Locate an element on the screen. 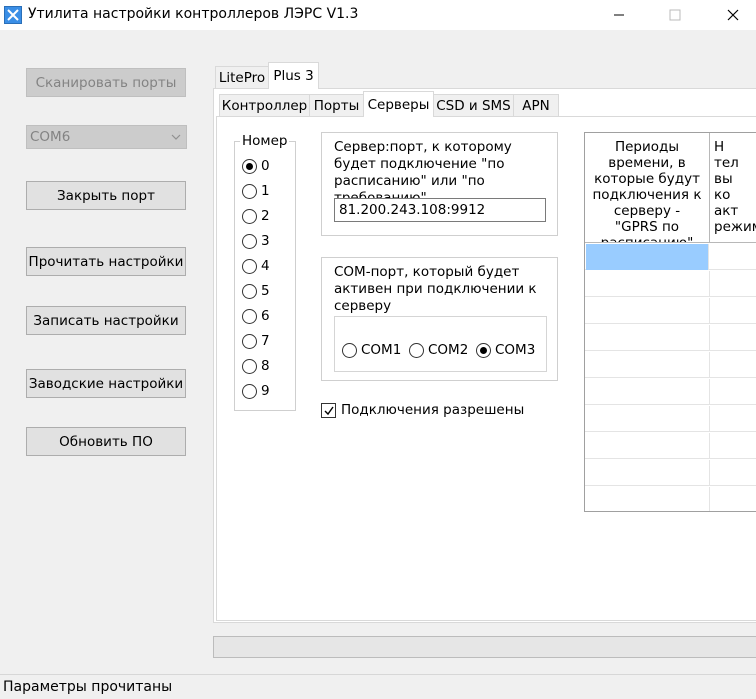  com-radio-3: COM3 is located at coordinates (505, 350).